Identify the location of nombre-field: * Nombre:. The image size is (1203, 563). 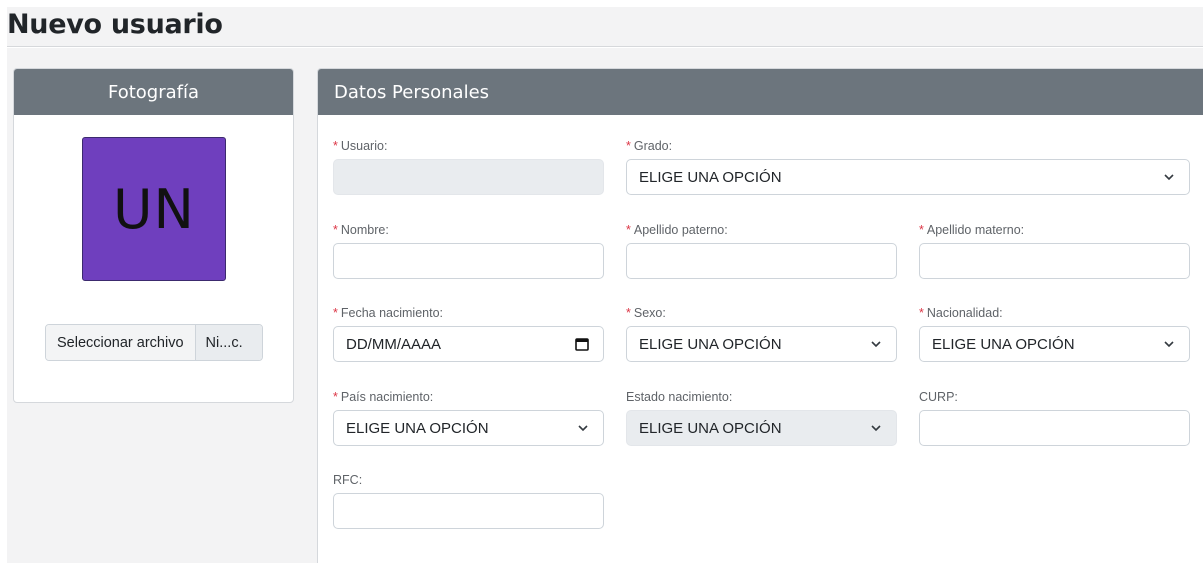
(468, 250).